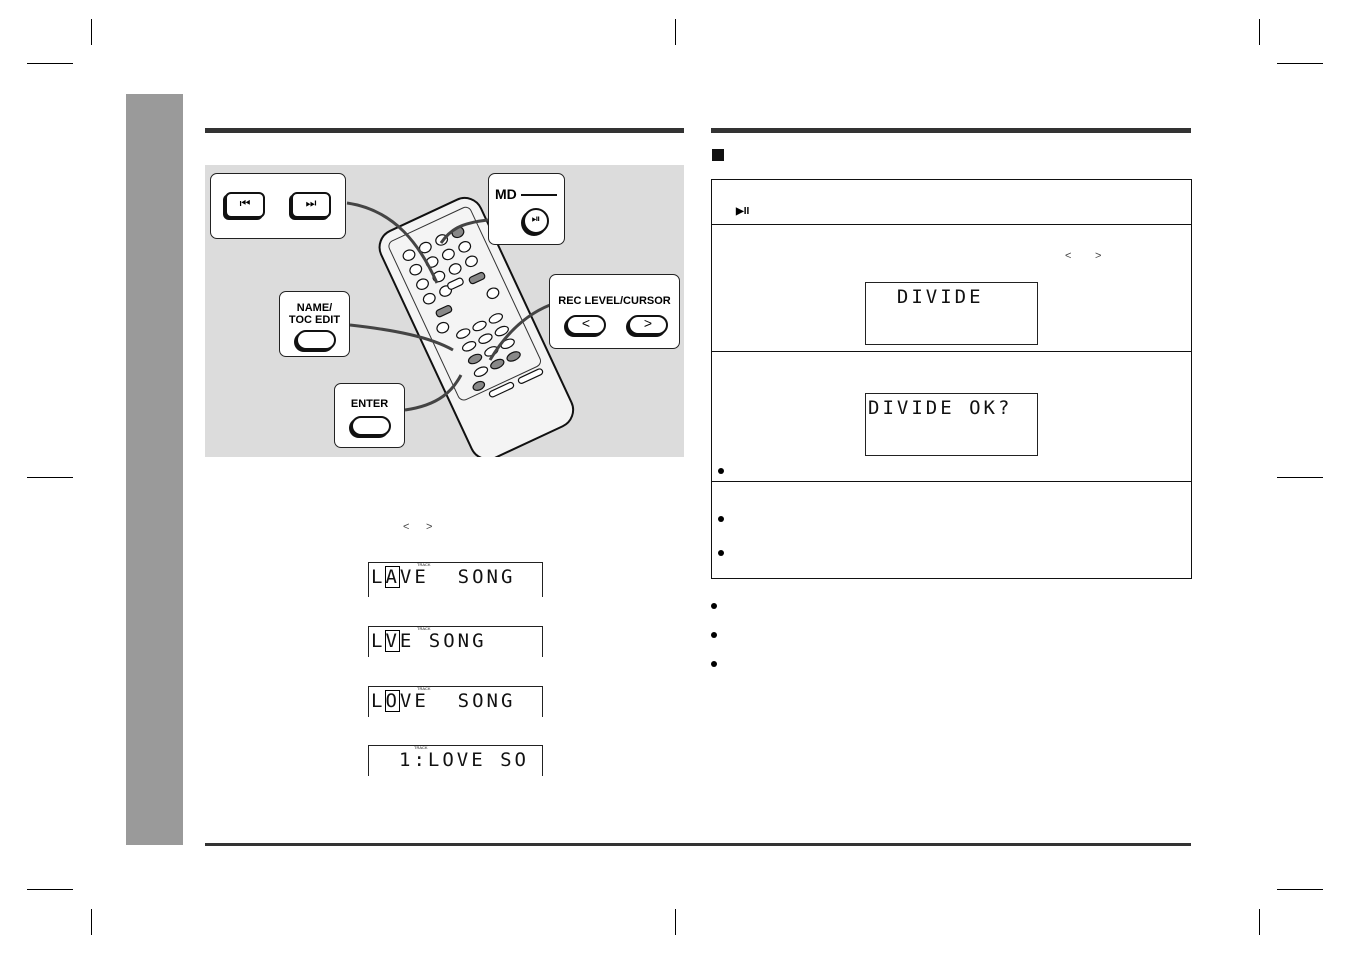 This screenshot has width=1351, height=954. I want to click on enter-button, so click(371, 426).